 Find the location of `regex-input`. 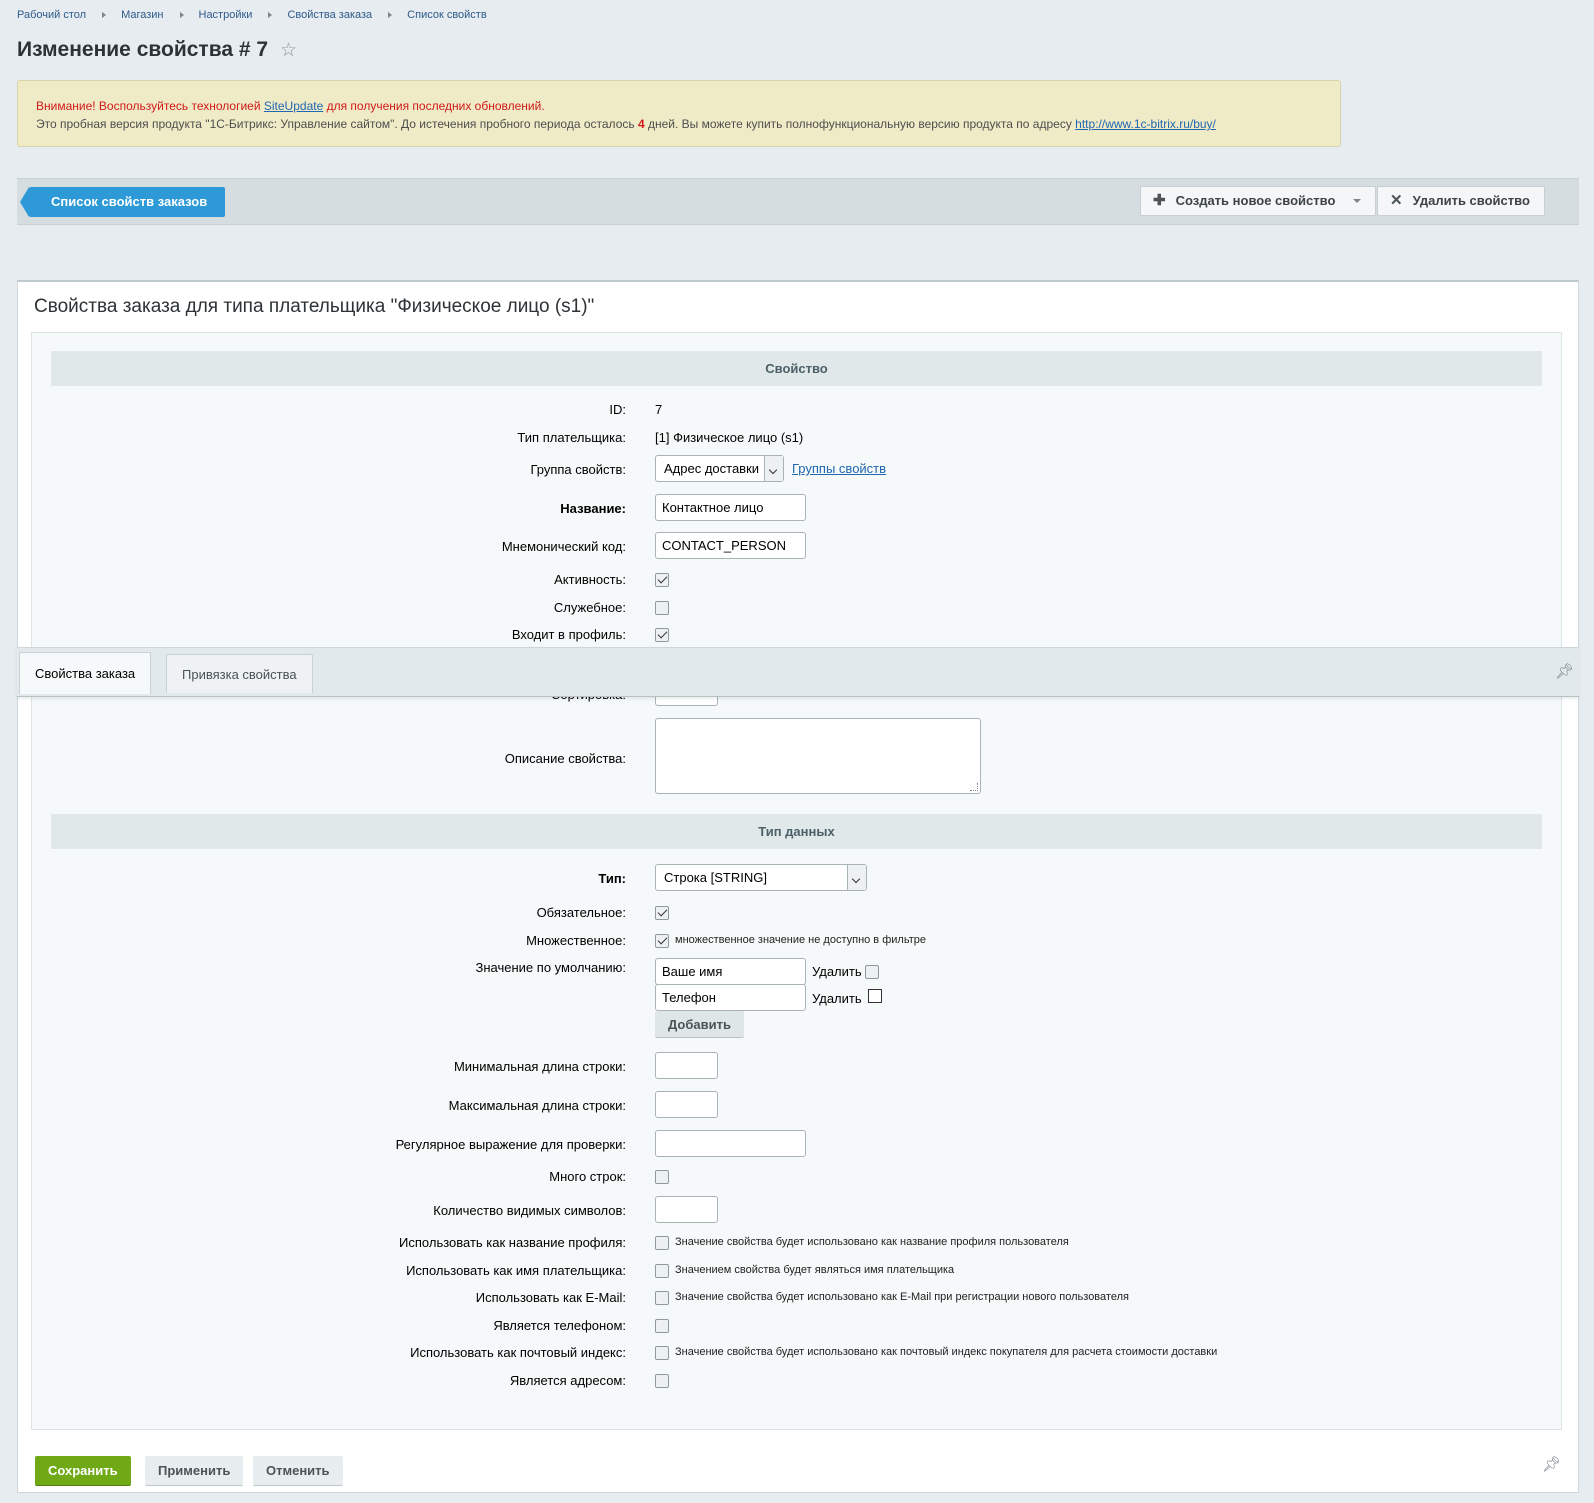

regex-input is located at coordinates (730, 1143).